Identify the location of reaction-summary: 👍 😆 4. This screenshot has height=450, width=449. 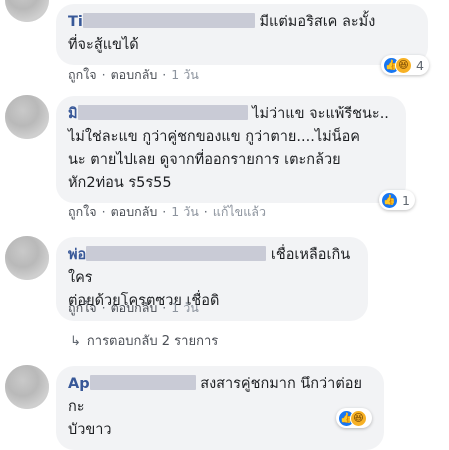
(405, 65).